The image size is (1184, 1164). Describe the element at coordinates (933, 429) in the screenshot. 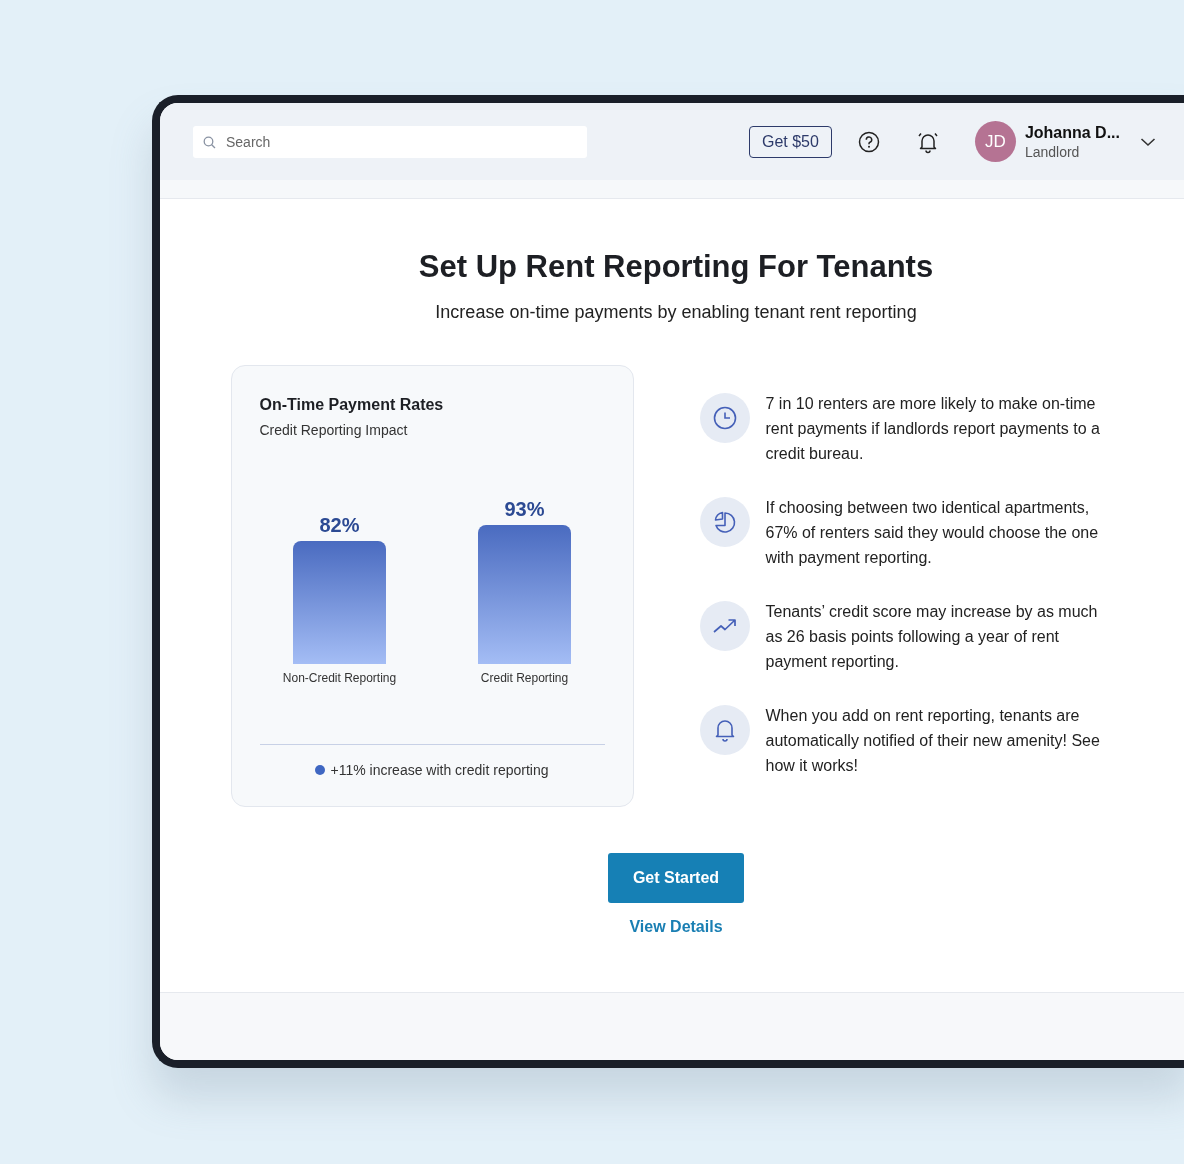

I see `fact-text: 7 in 10 renters are more likely to make on-time rent payments if landlords report payments to a credit bureau.` at that location.